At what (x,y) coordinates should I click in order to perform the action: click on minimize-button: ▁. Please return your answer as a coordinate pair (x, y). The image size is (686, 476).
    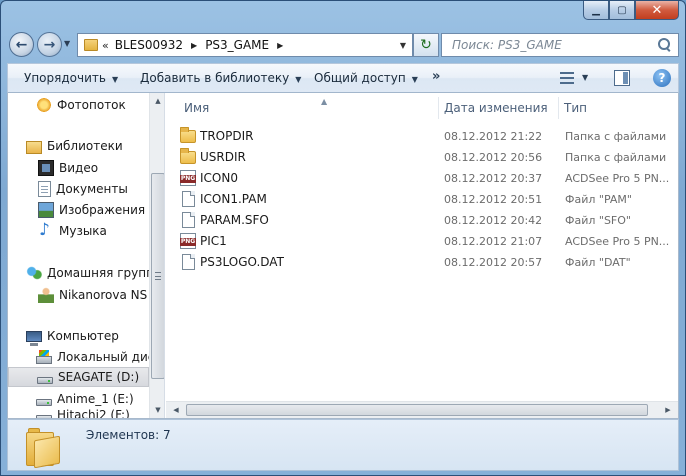
    Looking at the image, I should click on (596, 10).